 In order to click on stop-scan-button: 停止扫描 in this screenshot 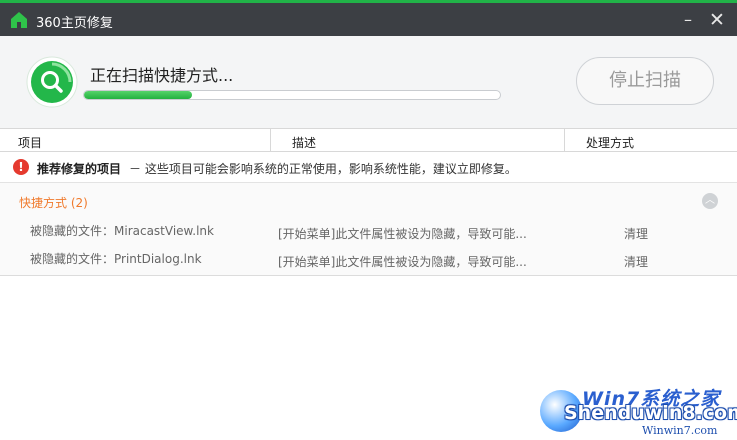, I will do `click(645, 81)`.